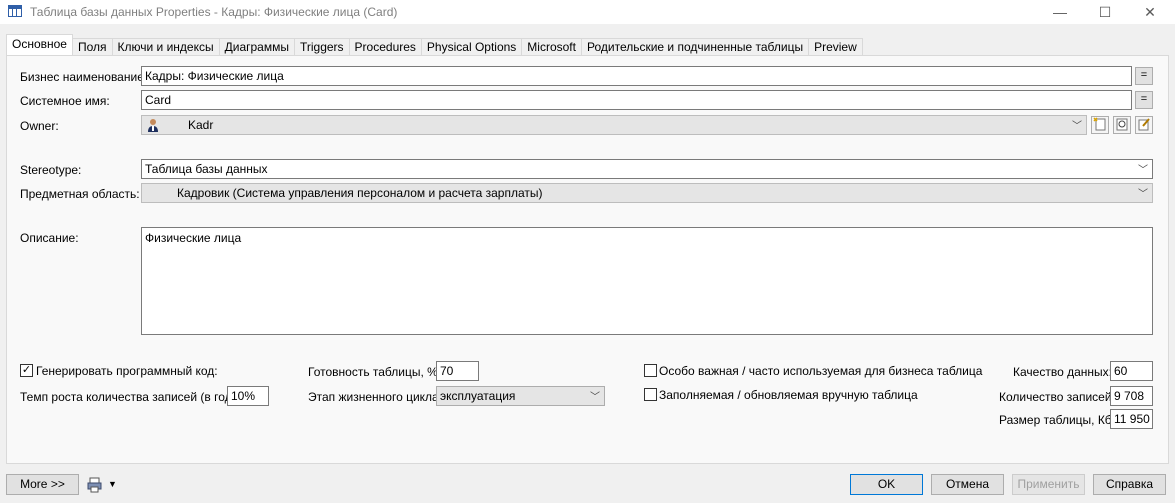  What do you see at coordinates (321, 46) in the screenshot?
I see `tab-triggers: Triggers` at bounding box center [321, 46].